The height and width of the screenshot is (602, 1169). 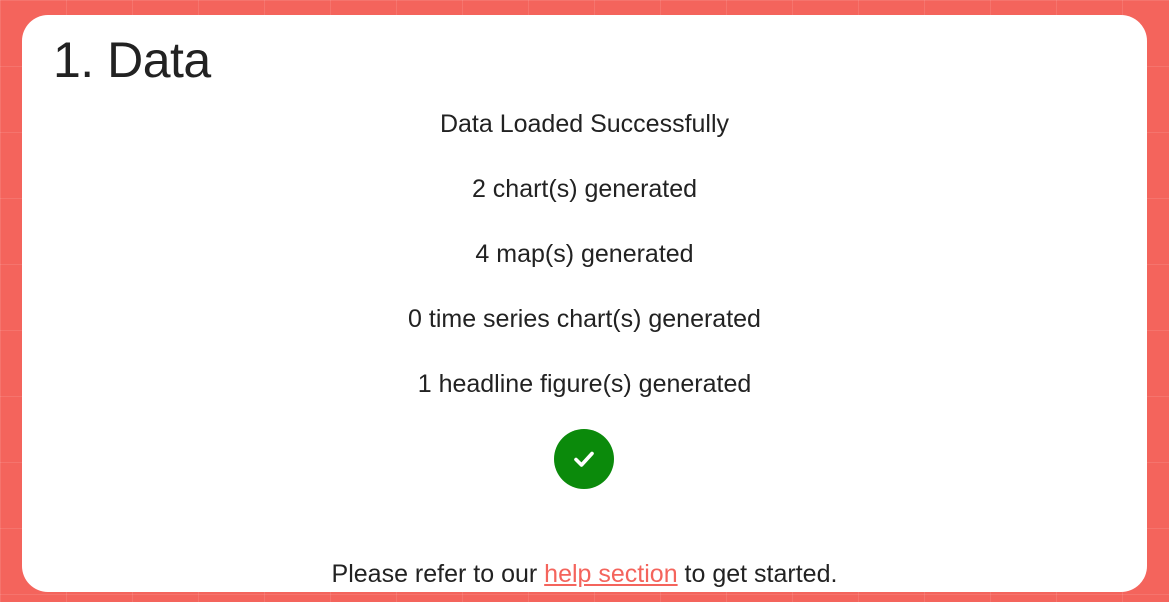 What do you see at coordinates (584, 189) in the screenshot?
I see `status-message-charts: 2 chart(s) generated` at bounding box center [584, 189].